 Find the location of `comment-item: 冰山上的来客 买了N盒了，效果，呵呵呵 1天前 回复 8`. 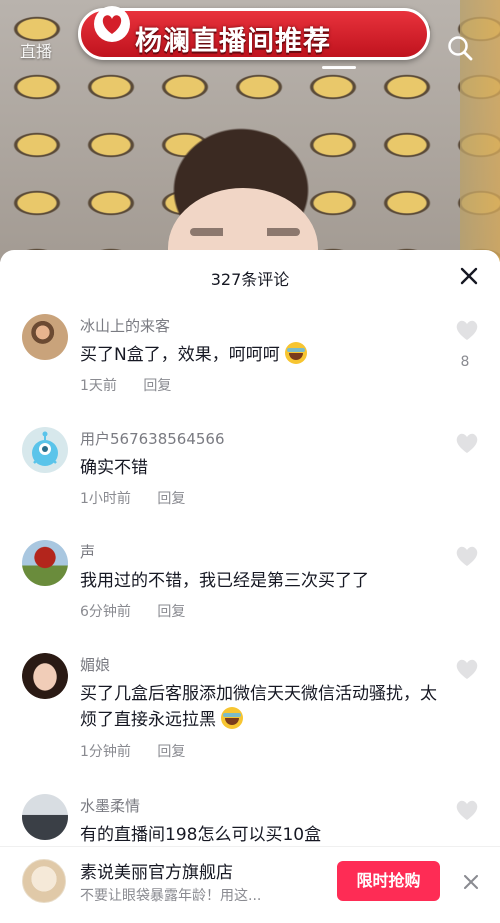

comment-item: 冰山上的来客 买了N盒了，效果，呵呵呵 1天前 回复 8 is located at coordinates (250, 358).